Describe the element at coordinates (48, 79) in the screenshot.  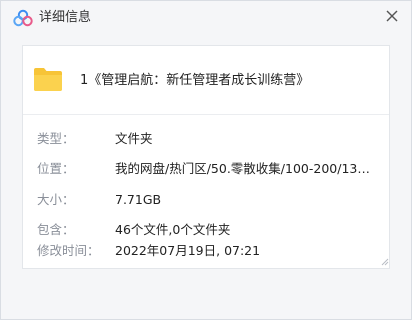
I see `folder-icon` at that location.